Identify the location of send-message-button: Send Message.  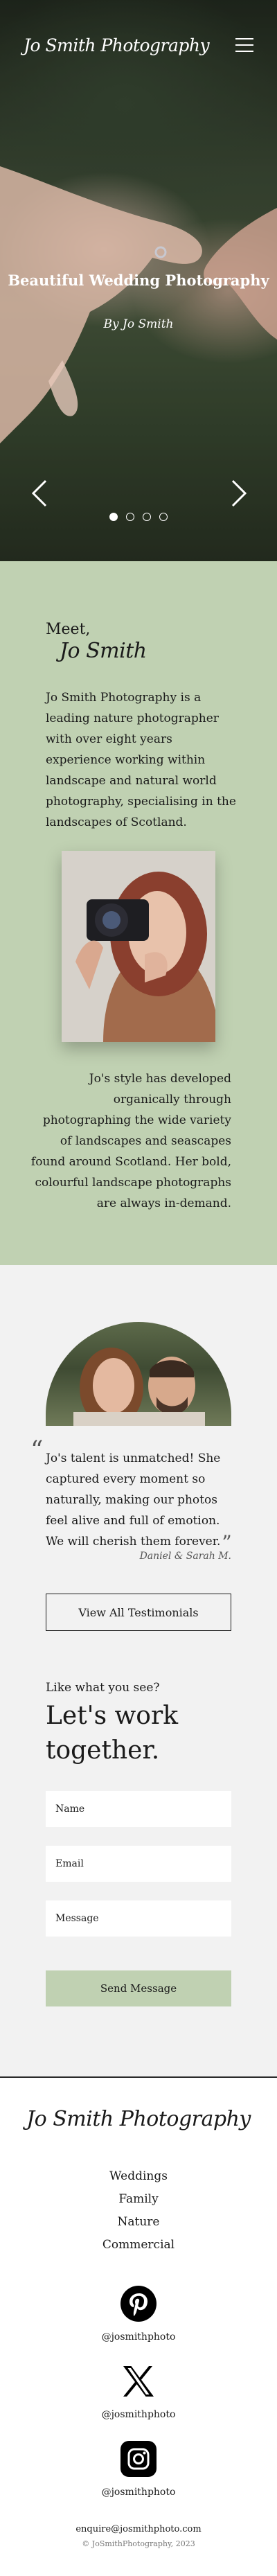
(138, 1988).